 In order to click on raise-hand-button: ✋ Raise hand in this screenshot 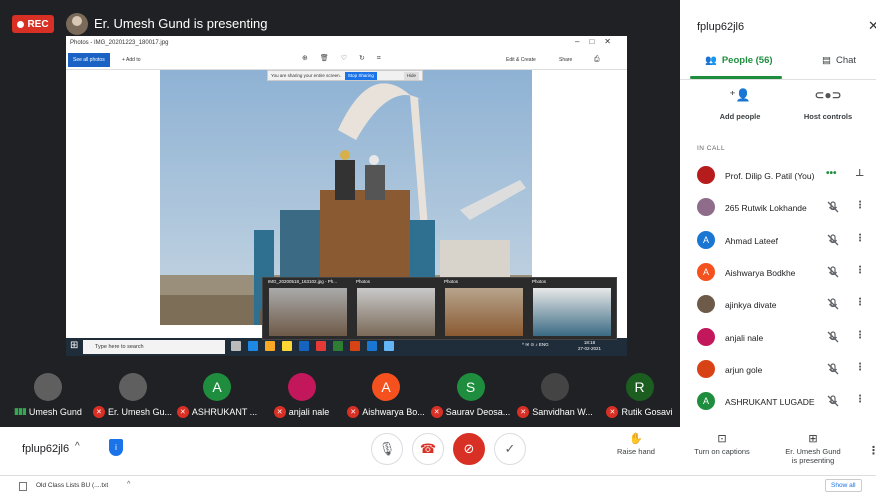, I will do `click(636, 445)`.